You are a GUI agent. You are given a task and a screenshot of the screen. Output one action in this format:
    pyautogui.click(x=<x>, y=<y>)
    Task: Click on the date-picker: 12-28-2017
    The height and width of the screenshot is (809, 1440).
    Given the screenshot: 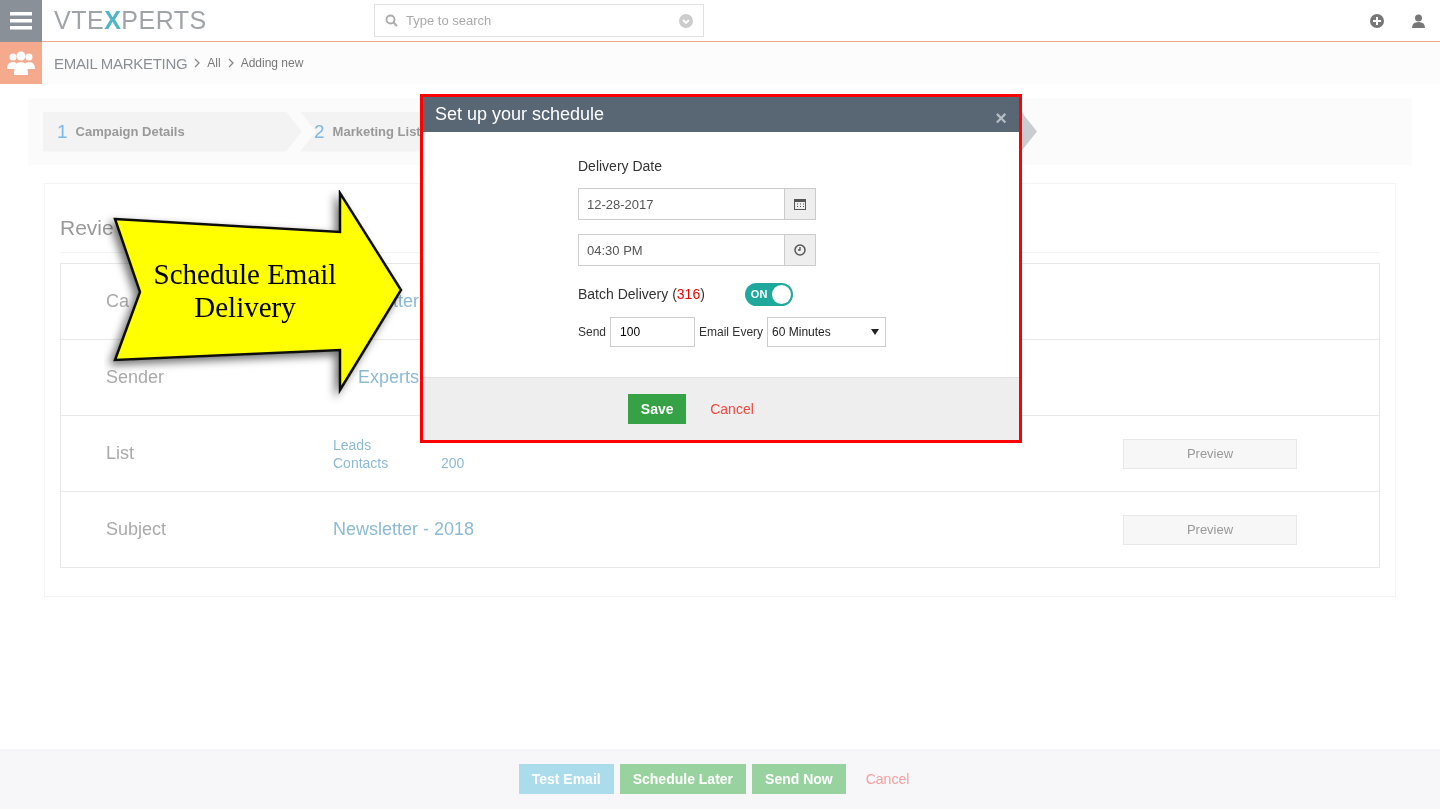 What is the action you would take?
    pyautogui.click(x=697, y=204)
    